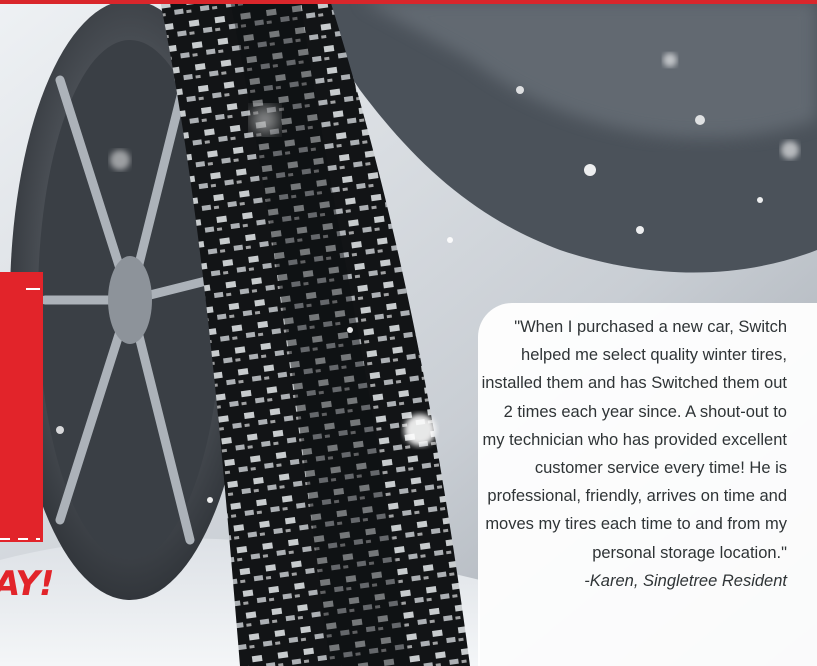 This screenshot has width=817, height=666. Describe the element at coordinates (408, 2) in the screenshot. I see `top-accent-bar` at that location.